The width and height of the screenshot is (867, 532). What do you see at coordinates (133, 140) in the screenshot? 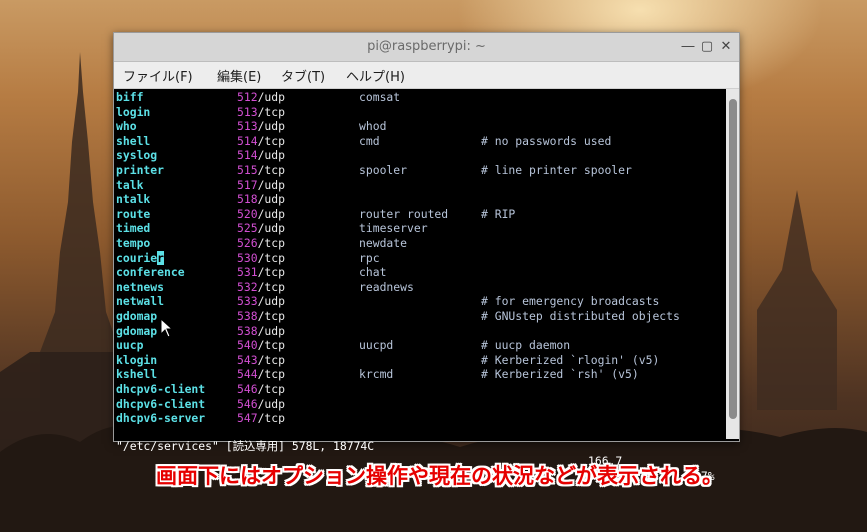
I see `service-name: shell` at bounding box center [133, 140].